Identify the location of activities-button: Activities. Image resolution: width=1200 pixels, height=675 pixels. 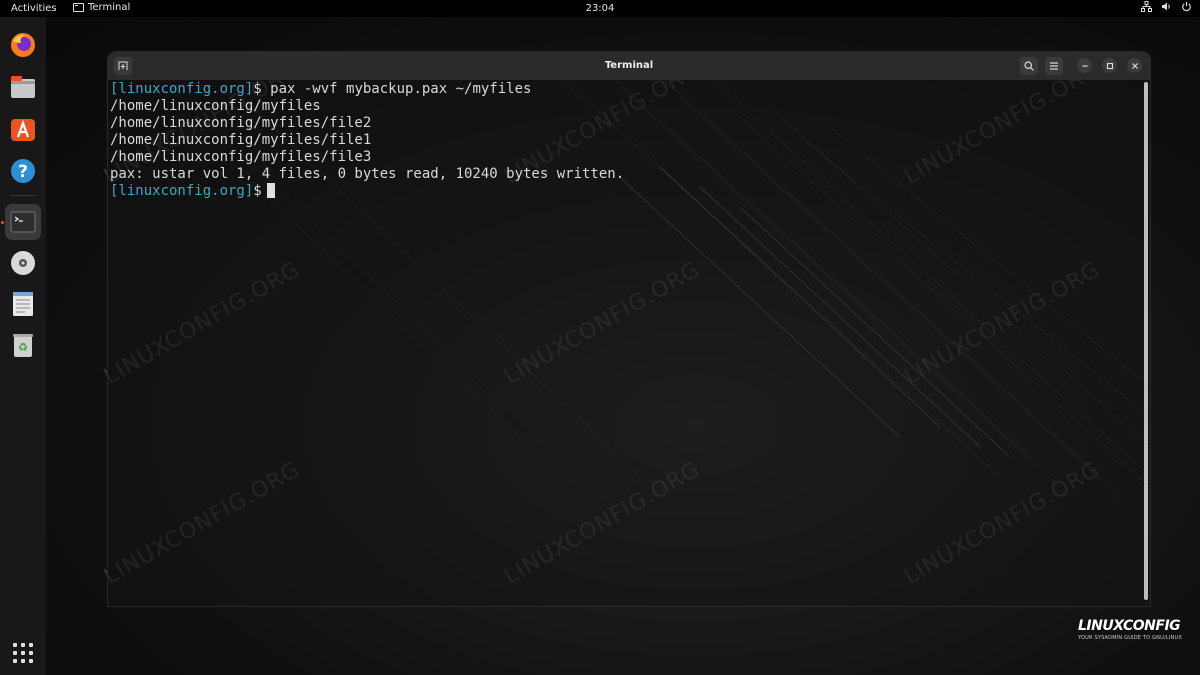
(34, 8).